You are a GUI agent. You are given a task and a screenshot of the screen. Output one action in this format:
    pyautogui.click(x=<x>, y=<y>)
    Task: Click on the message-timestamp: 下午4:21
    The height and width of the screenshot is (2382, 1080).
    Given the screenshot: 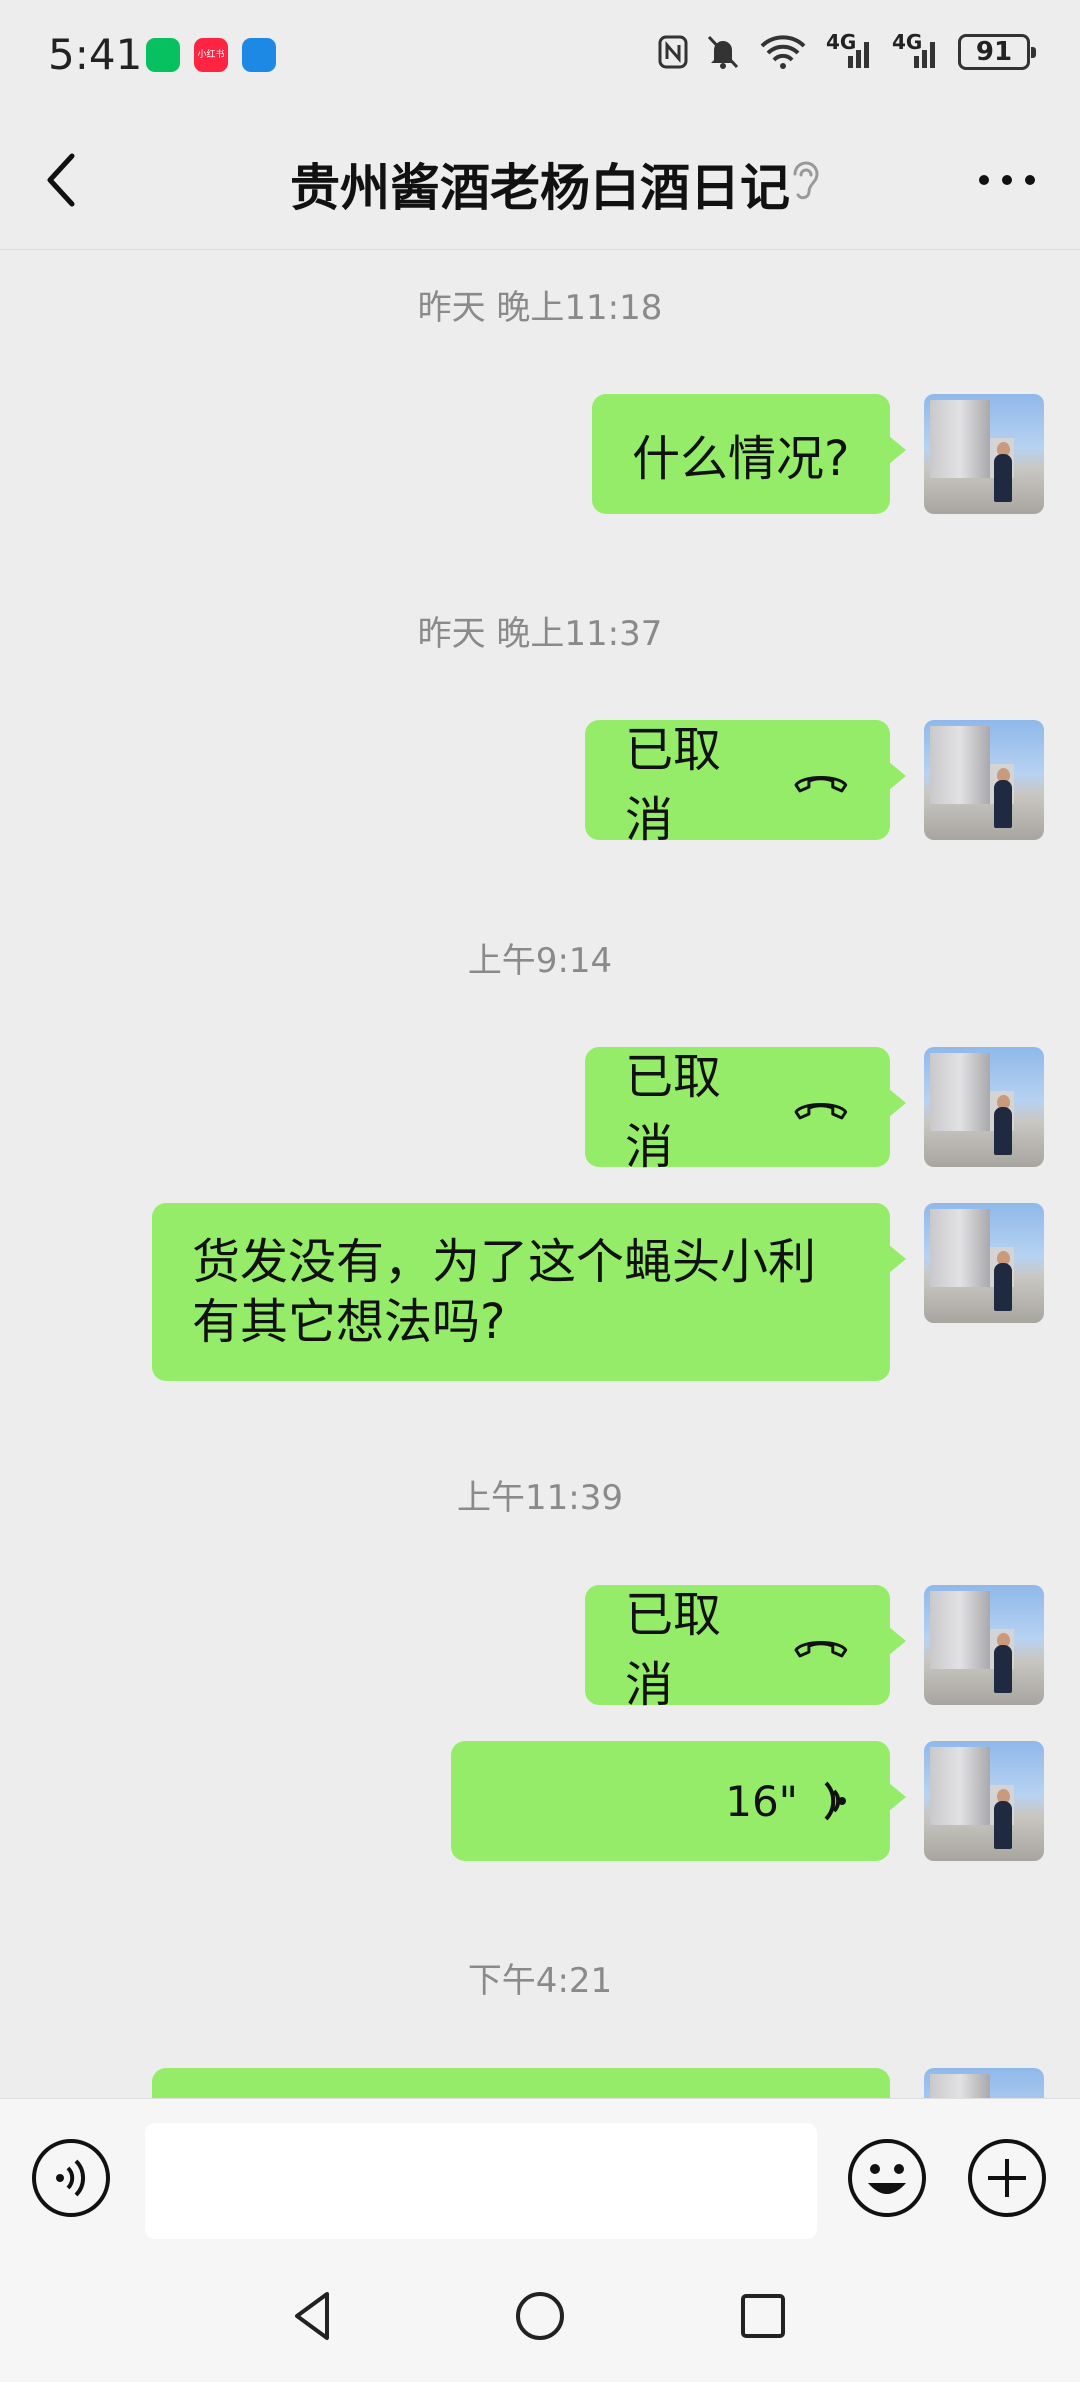 What is the action you would take?
    pyautogui.click(x=540, y=1981)
    